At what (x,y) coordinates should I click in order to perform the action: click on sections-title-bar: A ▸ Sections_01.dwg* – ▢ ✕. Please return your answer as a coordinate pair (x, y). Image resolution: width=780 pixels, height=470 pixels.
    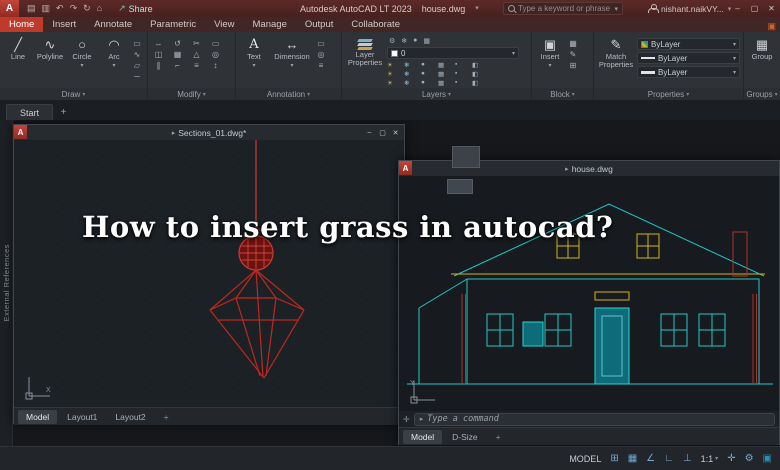
    Looking at the image, I should click on (209, 132).